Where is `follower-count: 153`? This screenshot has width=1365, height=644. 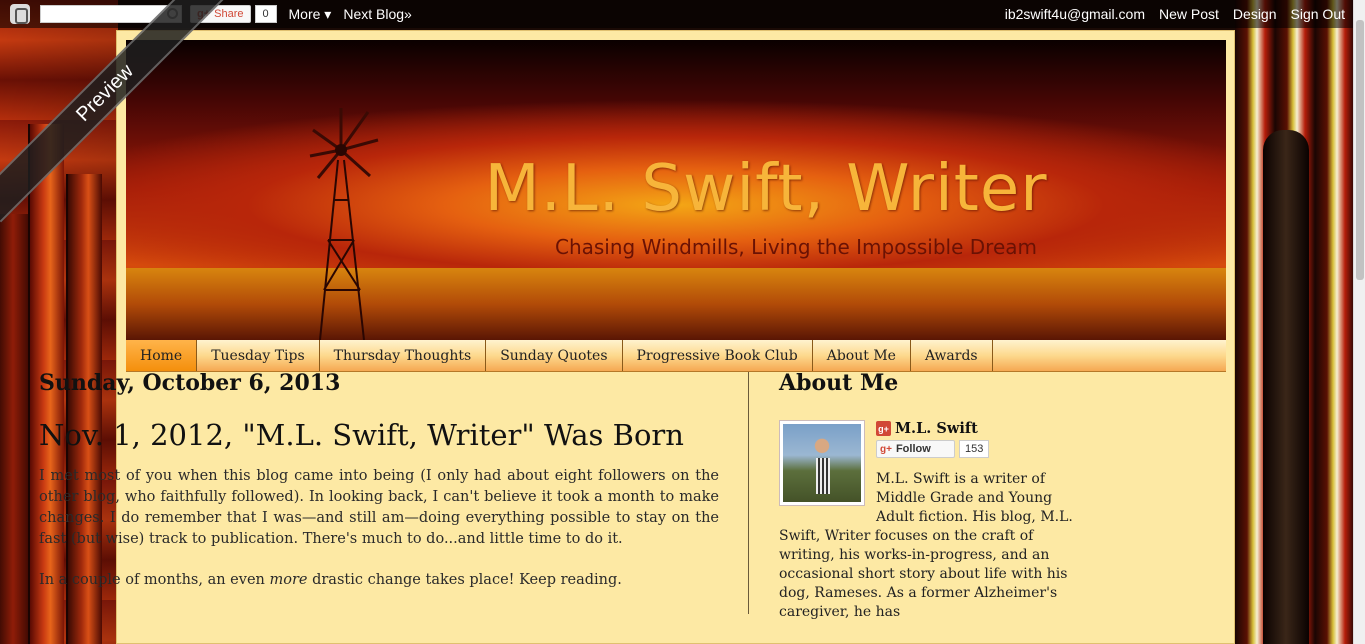 follower-count: 153 is located at coordinates (974, 449).